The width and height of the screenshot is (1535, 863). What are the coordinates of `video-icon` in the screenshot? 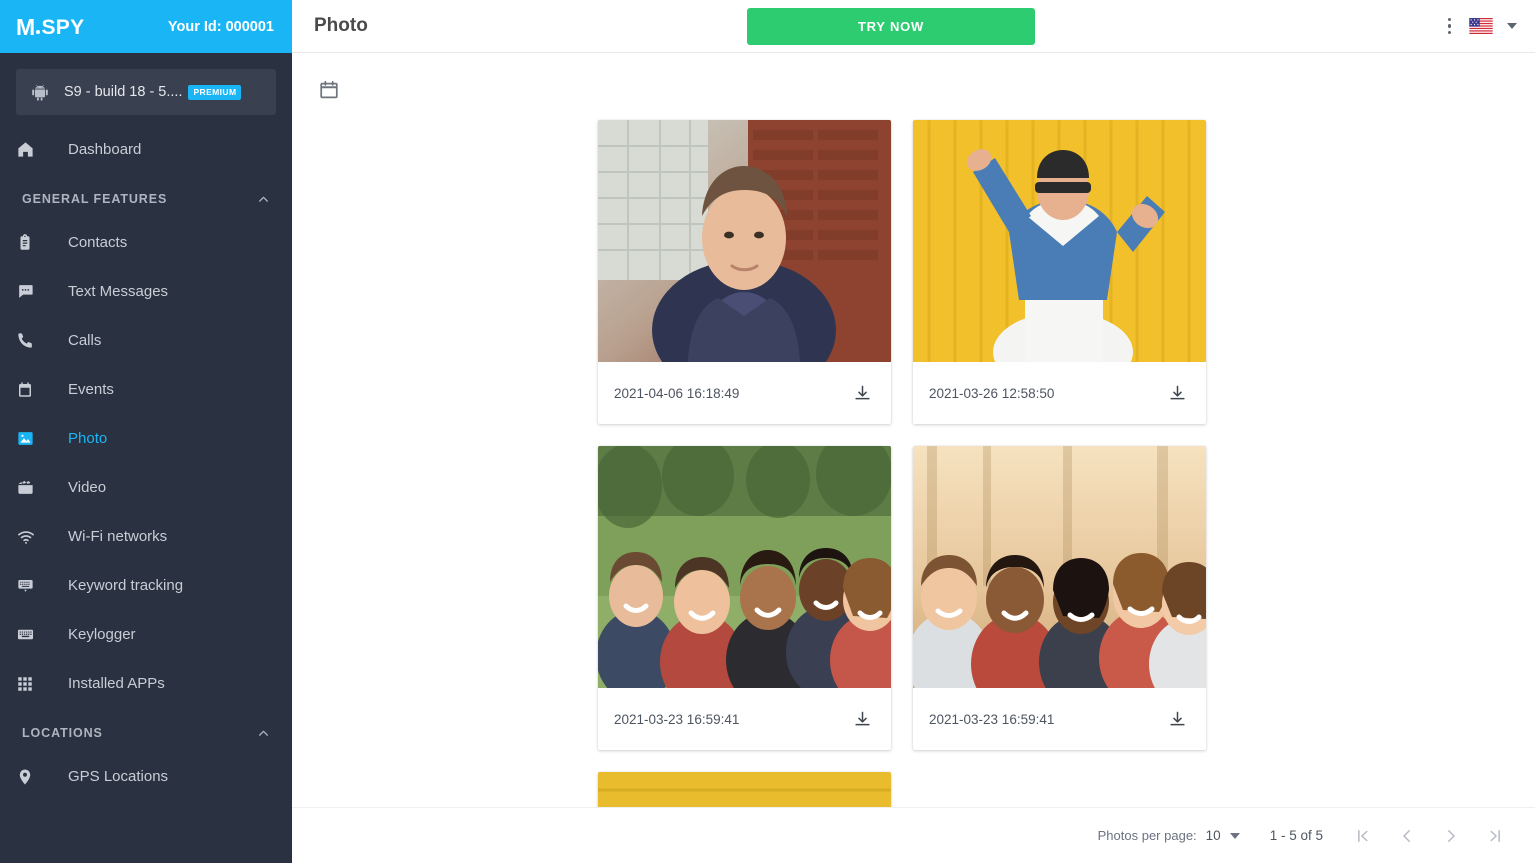 It's located at (29, 487).